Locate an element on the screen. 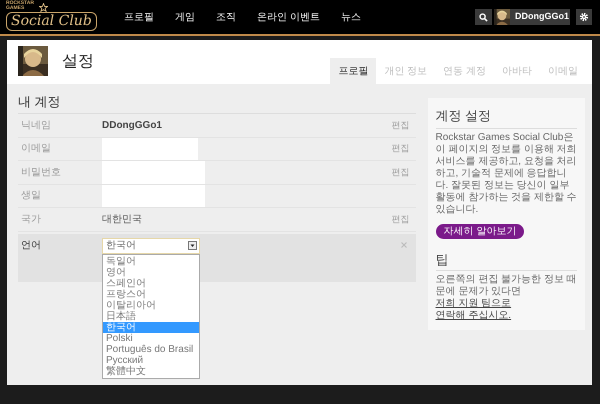  username: DDongGGo1 is located at coordinates (542, 17).